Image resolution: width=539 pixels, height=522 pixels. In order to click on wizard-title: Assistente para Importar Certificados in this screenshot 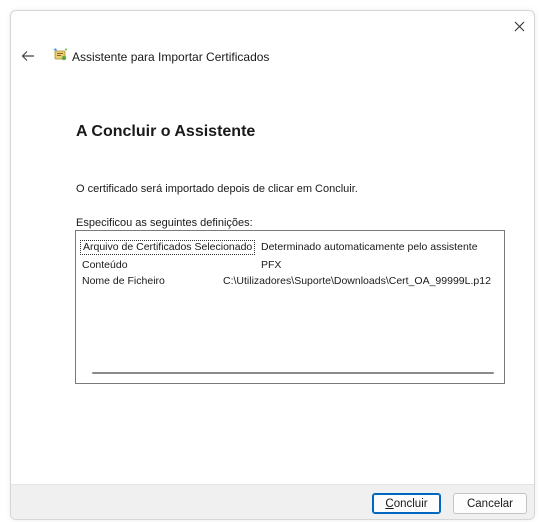, I will do `click(171, 57)`.